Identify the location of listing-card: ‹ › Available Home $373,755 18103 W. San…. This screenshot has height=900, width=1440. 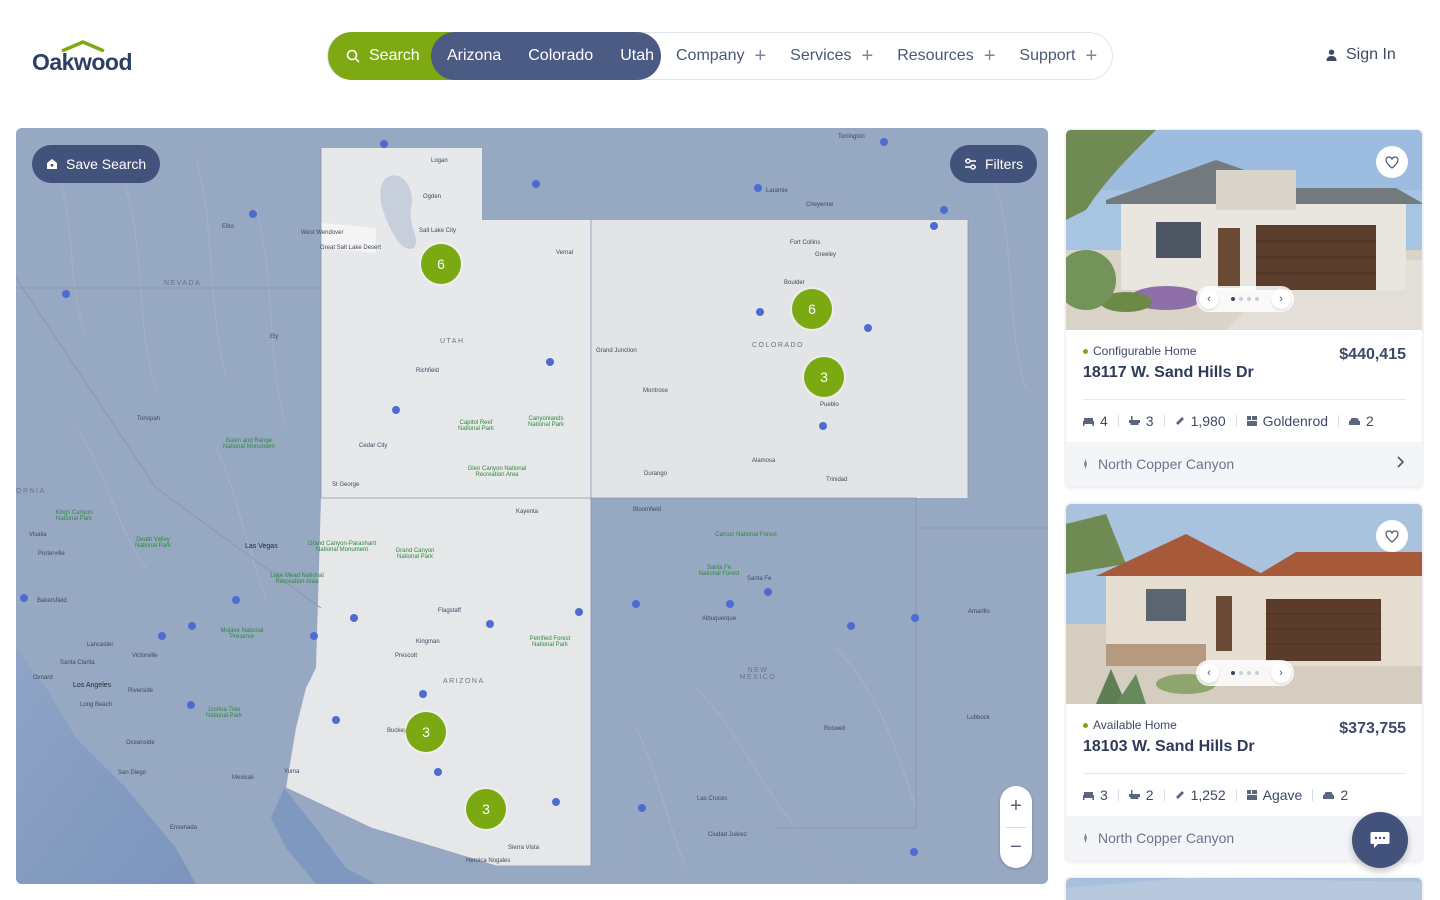
(1244, 682).